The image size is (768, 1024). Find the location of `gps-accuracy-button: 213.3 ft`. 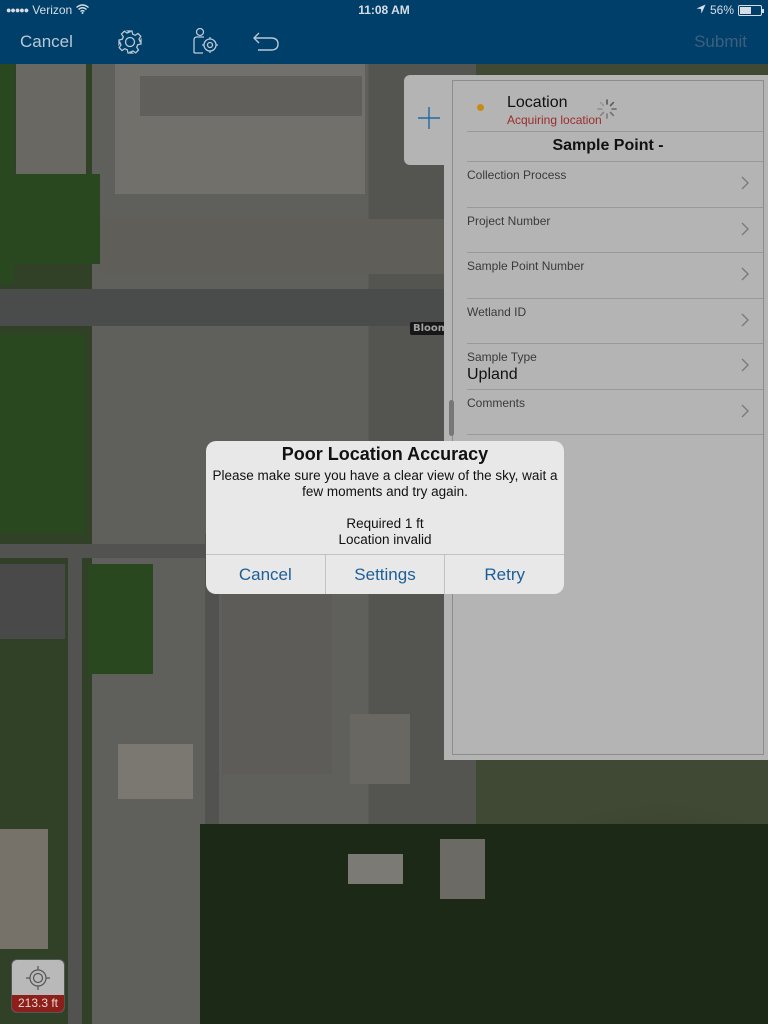

gps-accuracy-button: 213.3 ft is located at coordinates (38, 986).